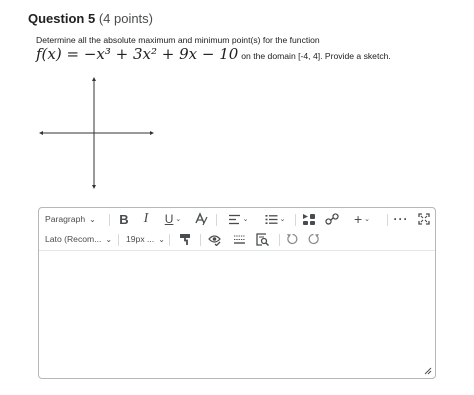 The width and height of the screenshot is (474, 395). I want to click on bold-button: B, so click(124, 219).